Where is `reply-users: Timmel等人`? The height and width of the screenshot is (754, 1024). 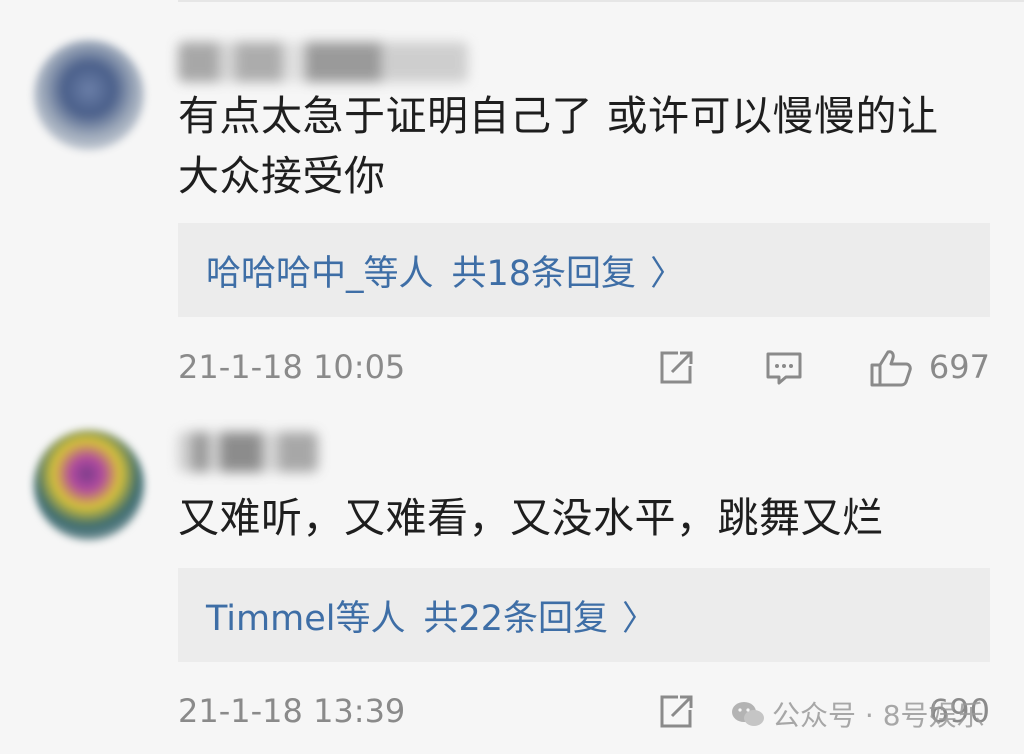 reply-users: Timmel等人 is located at coordinates (306, 618).